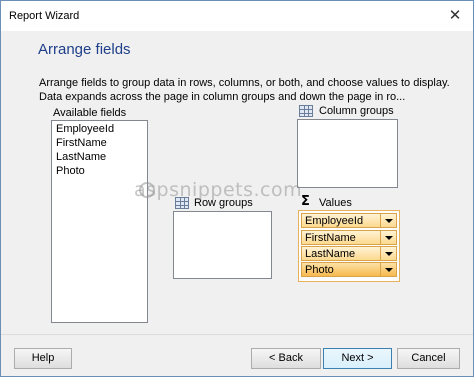 This screenshot has height=377, width=474. Describe the element at coordinates (330, 254) in the screenshot. I see `values-item-label: LastName` at that location.